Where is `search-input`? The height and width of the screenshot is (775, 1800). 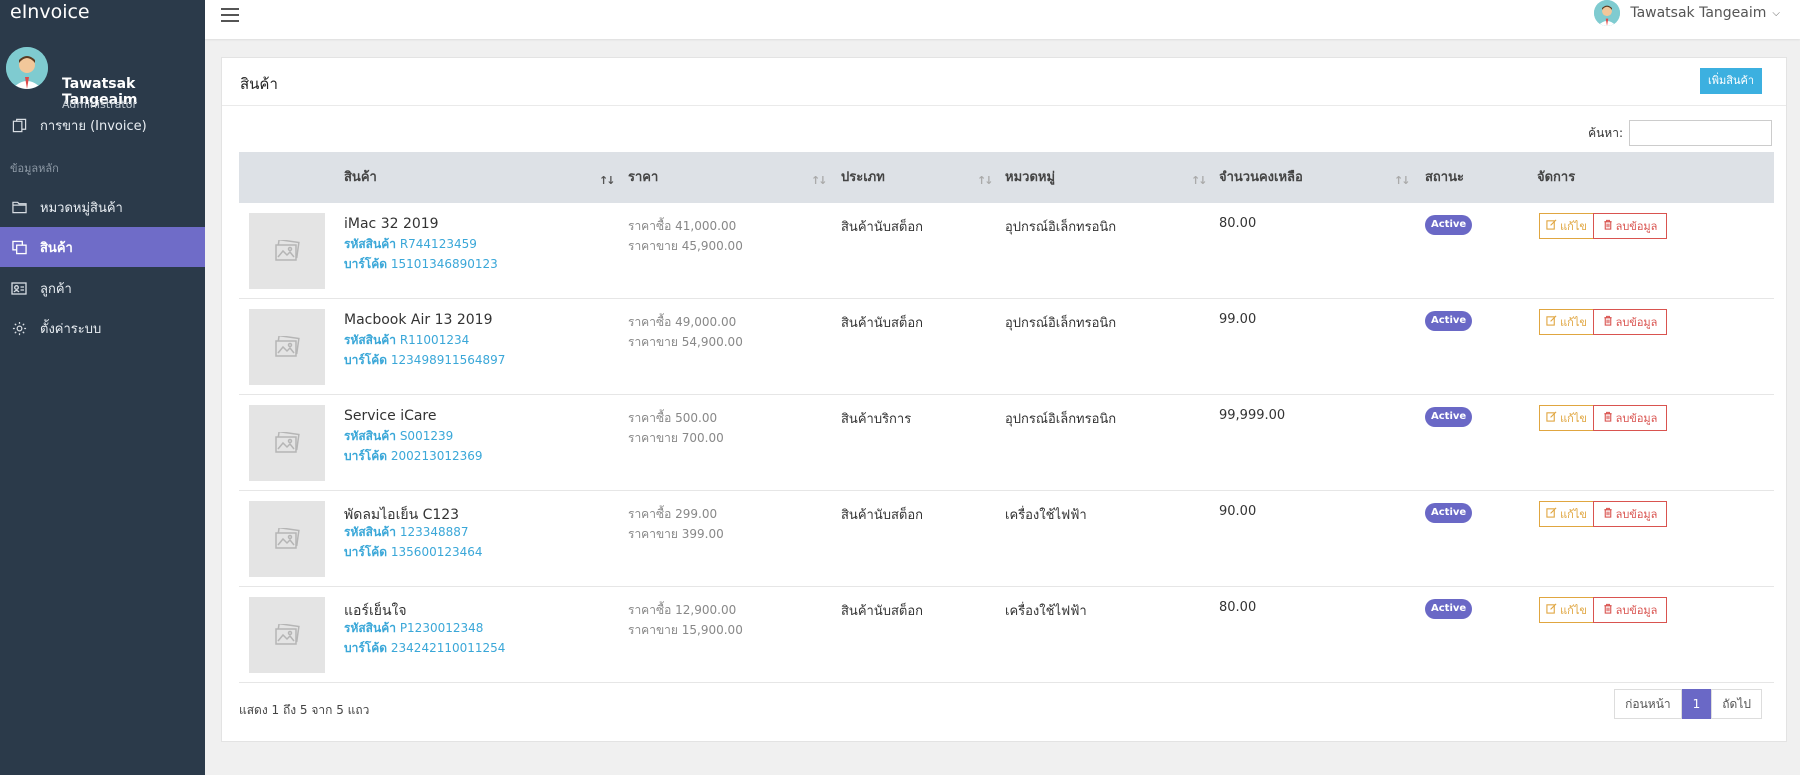 search-input is located at coordinates (1700, 133).